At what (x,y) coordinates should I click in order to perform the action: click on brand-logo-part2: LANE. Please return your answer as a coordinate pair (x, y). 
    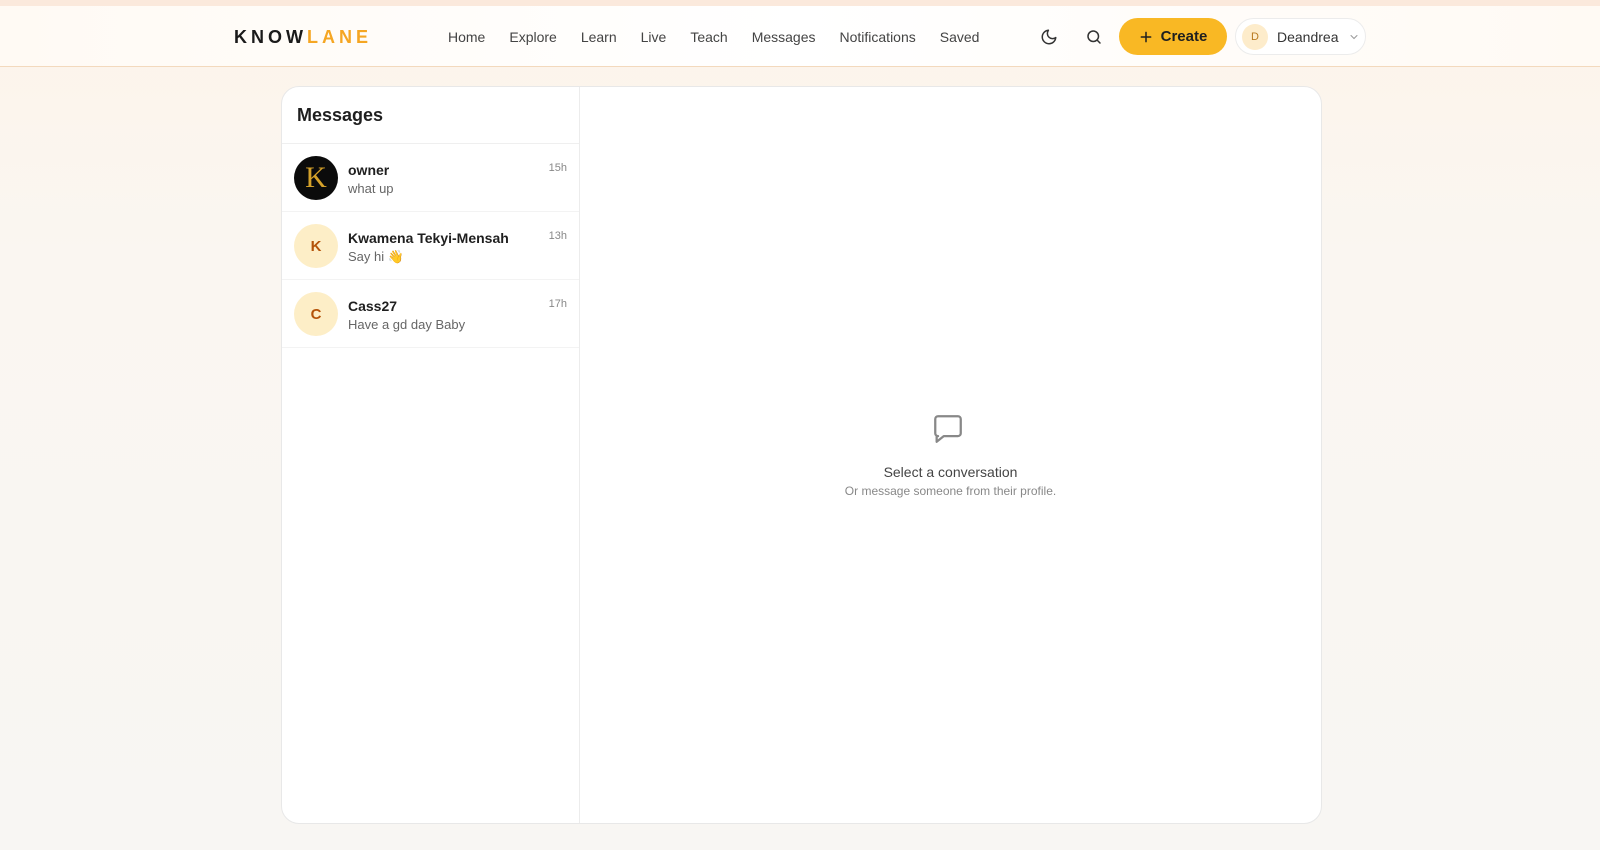
    Looking at the image, I should click on (339, 37).